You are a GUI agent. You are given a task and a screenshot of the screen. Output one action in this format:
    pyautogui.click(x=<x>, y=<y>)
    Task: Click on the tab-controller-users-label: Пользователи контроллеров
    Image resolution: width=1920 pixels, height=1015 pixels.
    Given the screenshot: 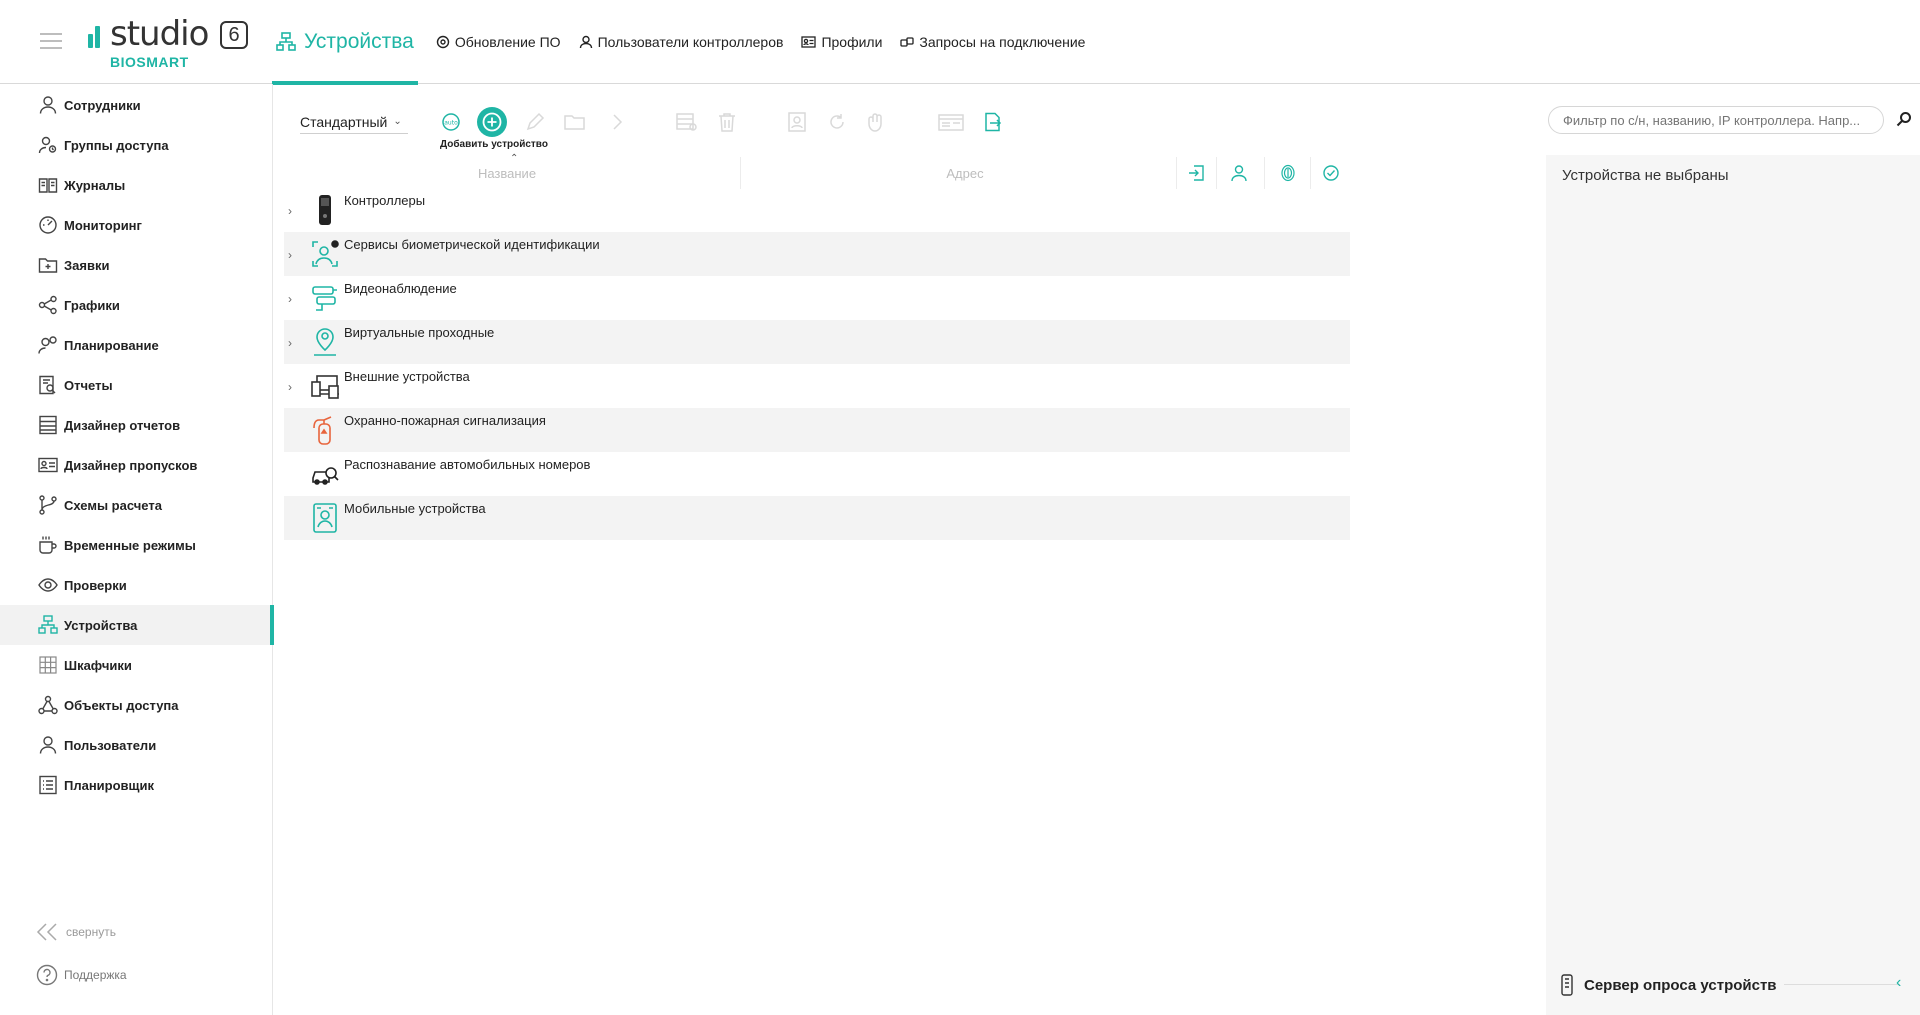 What is the action you would take?
    pyautogui.click(x=690, y=42)
    